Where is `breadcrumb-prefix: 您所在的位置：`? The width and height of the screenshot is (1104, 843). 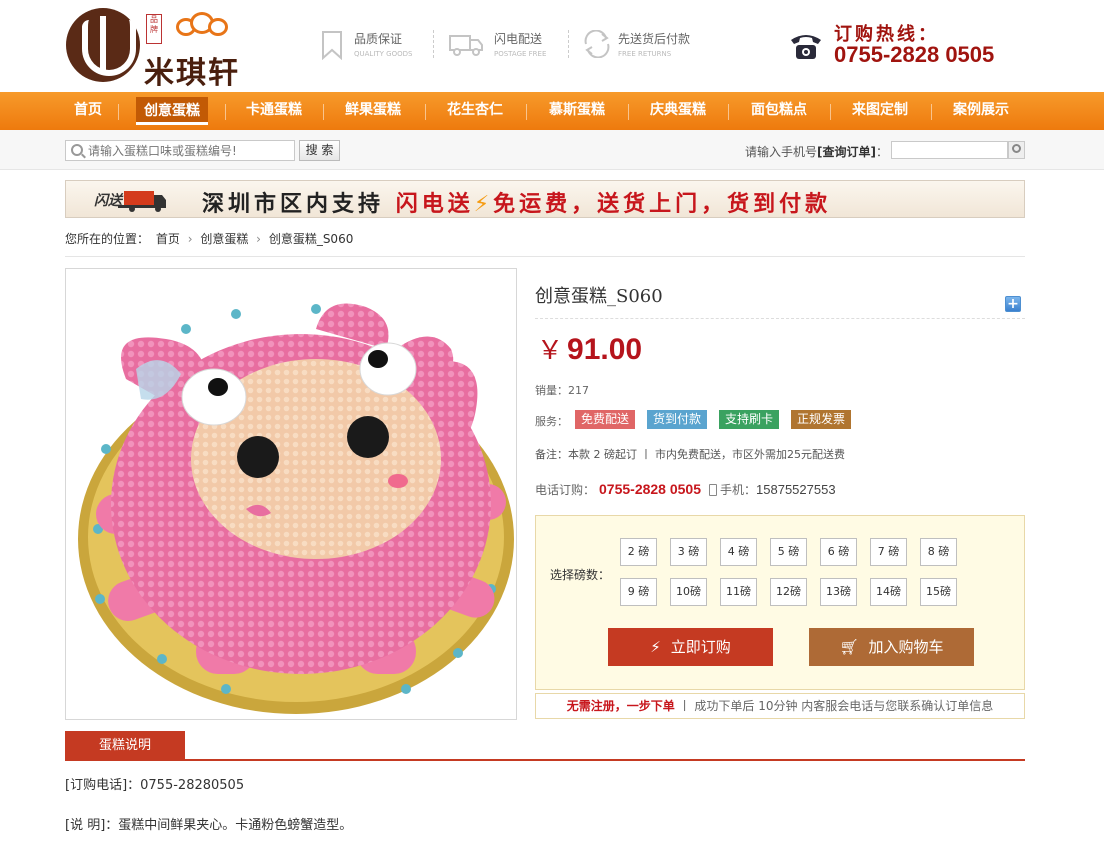
breadcrumb-prefix: 您所在的位置： is located at coordinates (107, 239).